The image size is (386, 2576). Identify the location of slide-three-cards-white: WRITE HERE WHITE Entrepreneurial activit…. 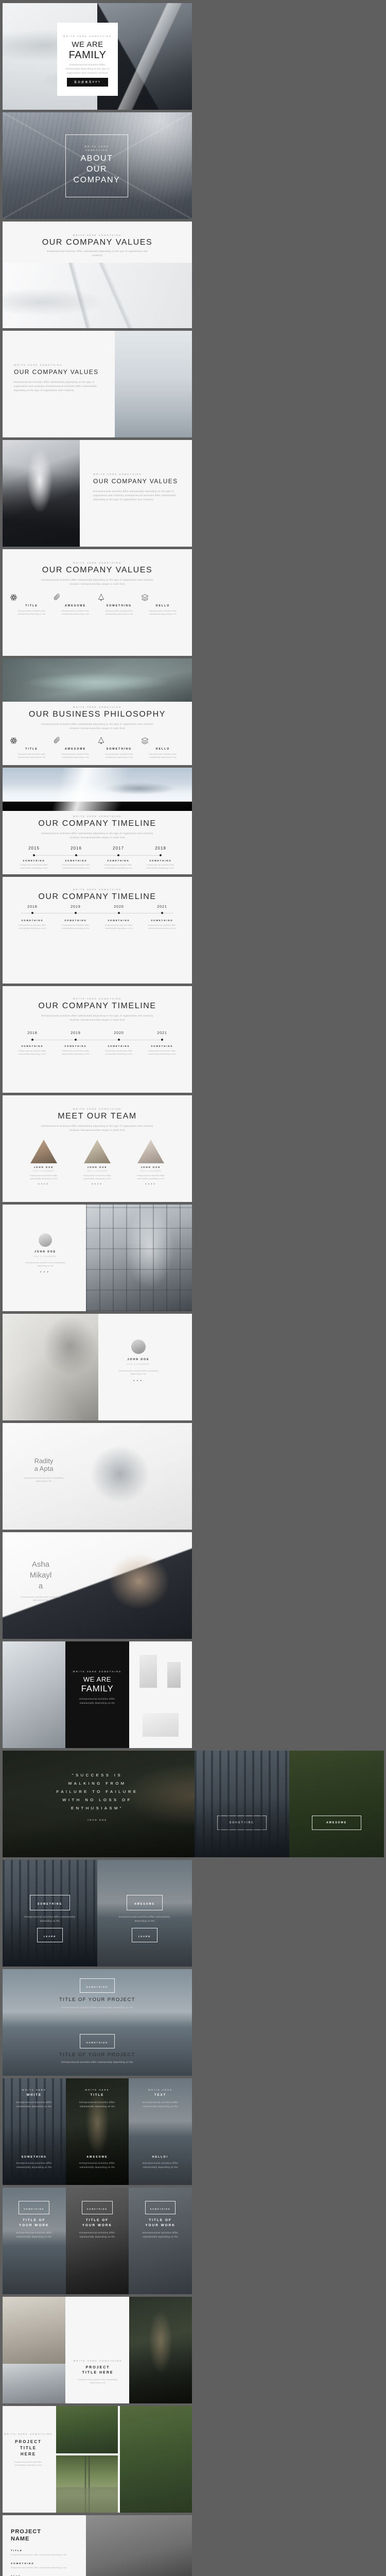
(98, 2131).